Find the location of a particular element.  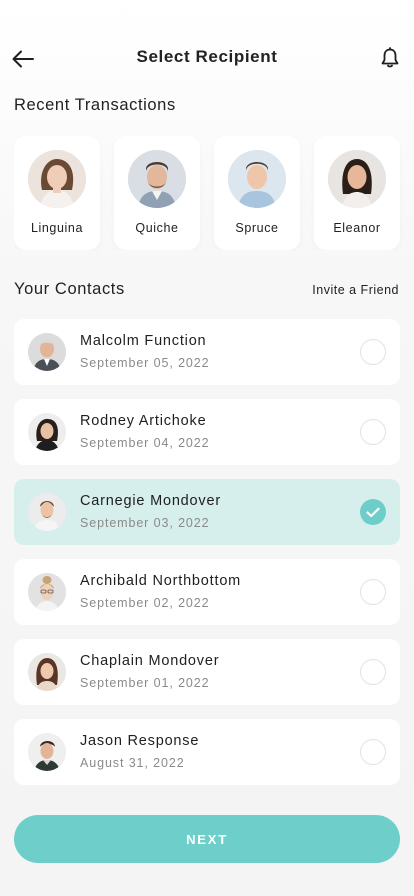

bell-icon is located at coordinates (390, 58).